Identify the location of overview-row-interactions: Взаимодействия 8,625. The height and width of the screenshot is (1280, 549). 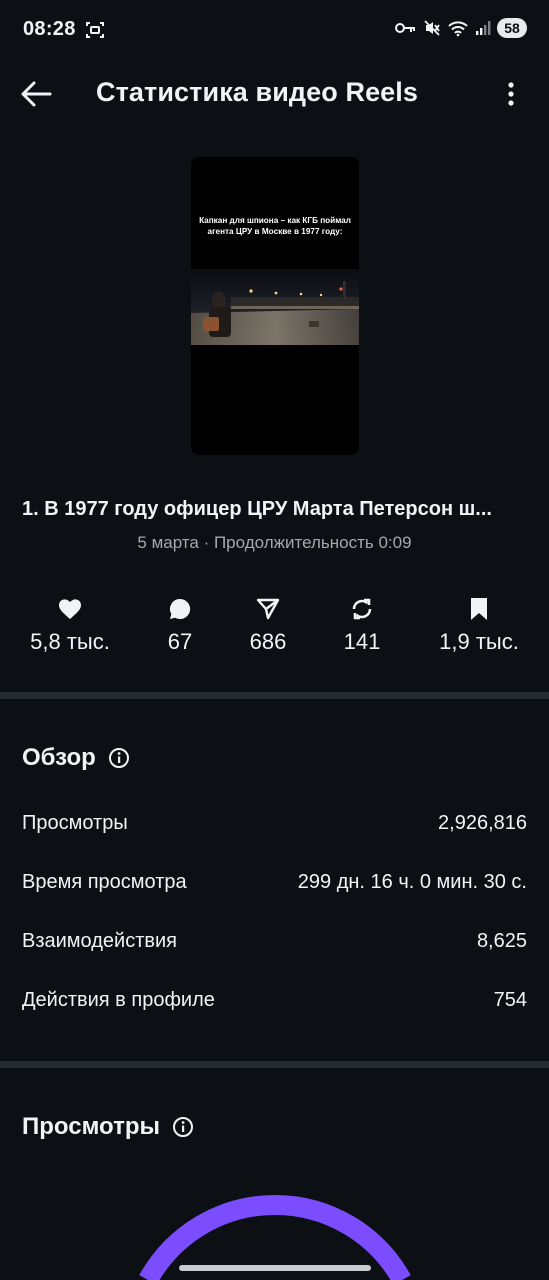
(274, 945).